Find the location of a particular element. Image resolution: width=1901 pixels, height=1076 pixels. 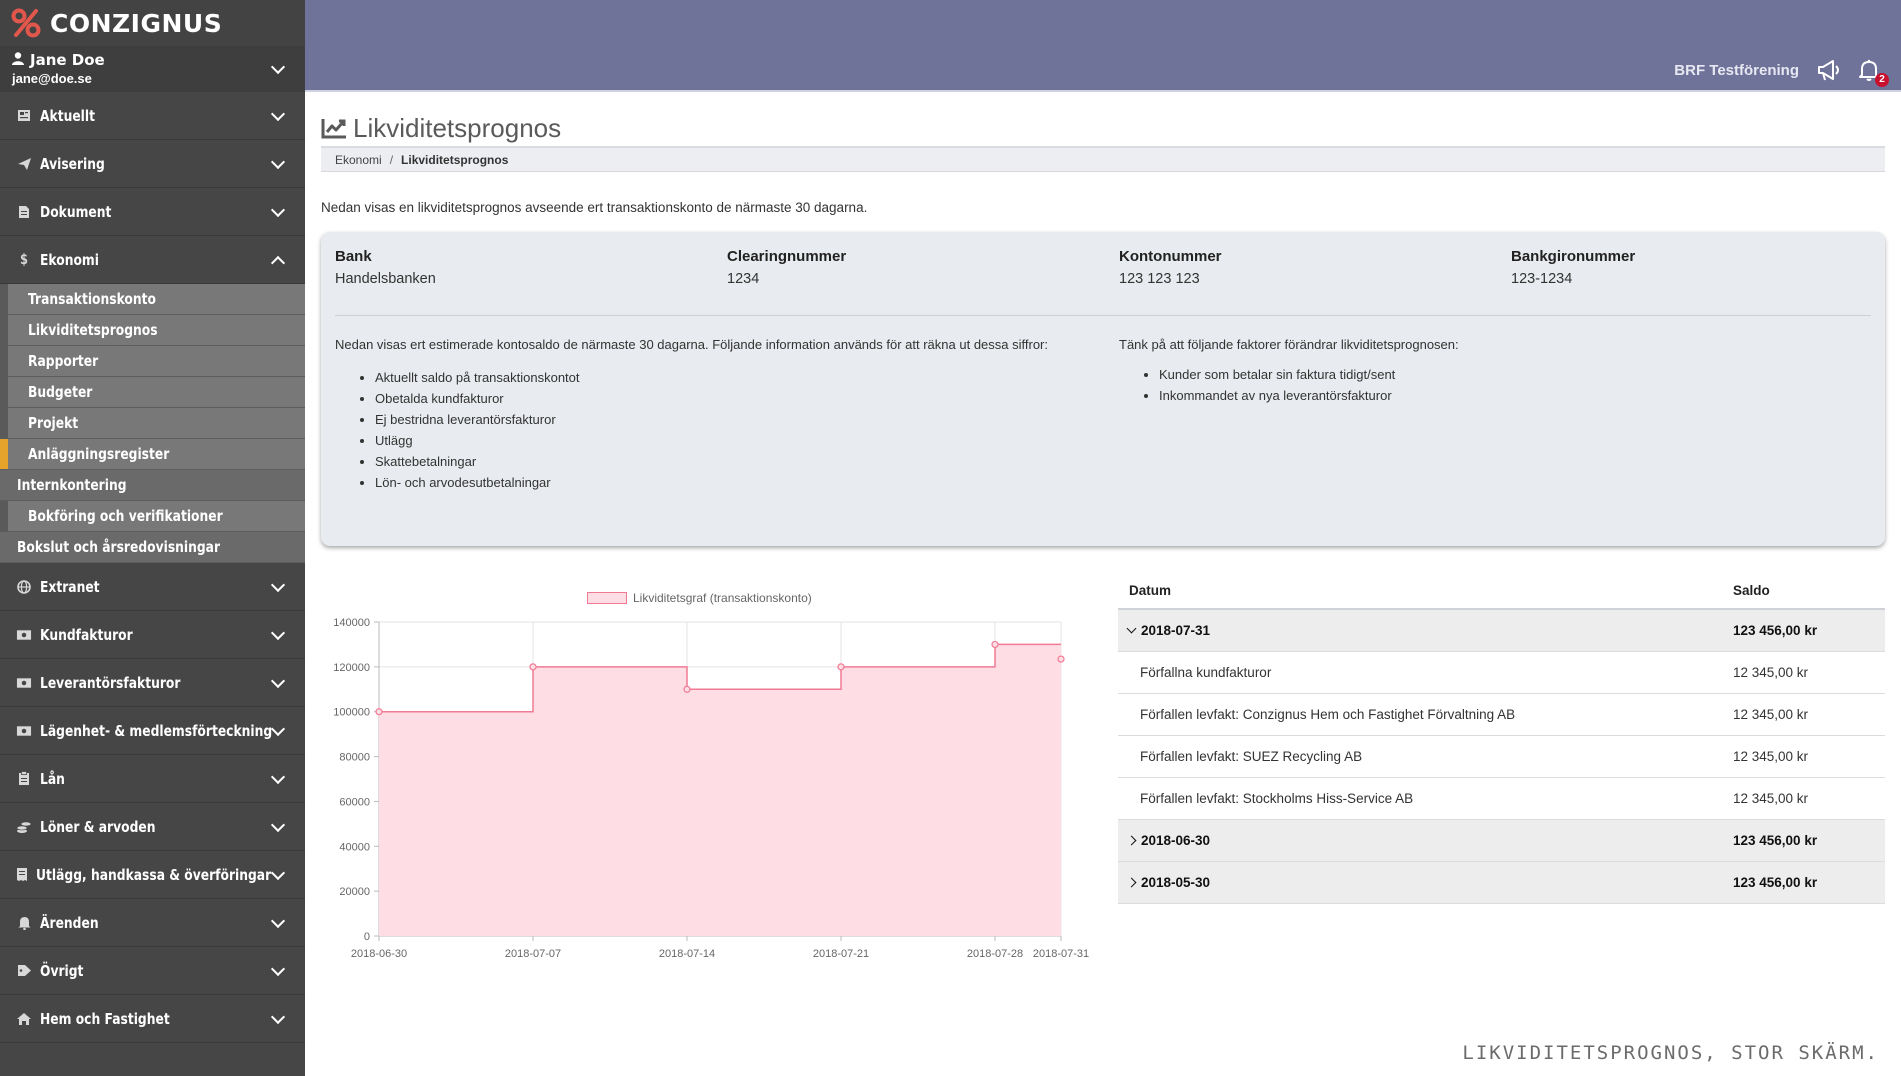

submenu-item-transaktionskonto: Transaktionskonto is located at coordinates (152, 299).